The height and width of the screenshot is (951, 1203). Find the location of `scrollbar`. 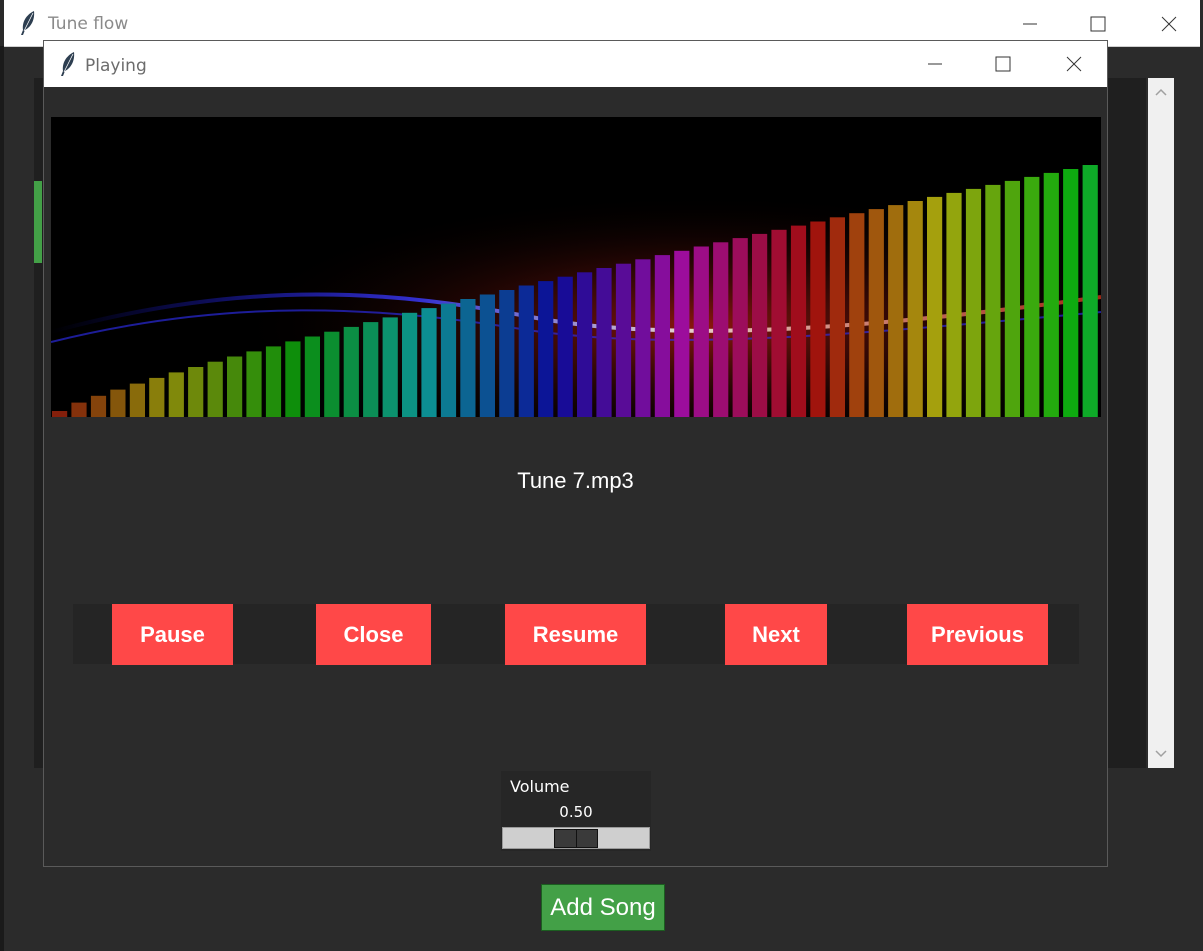

scrollbar is located at coordinates (1161, 423).